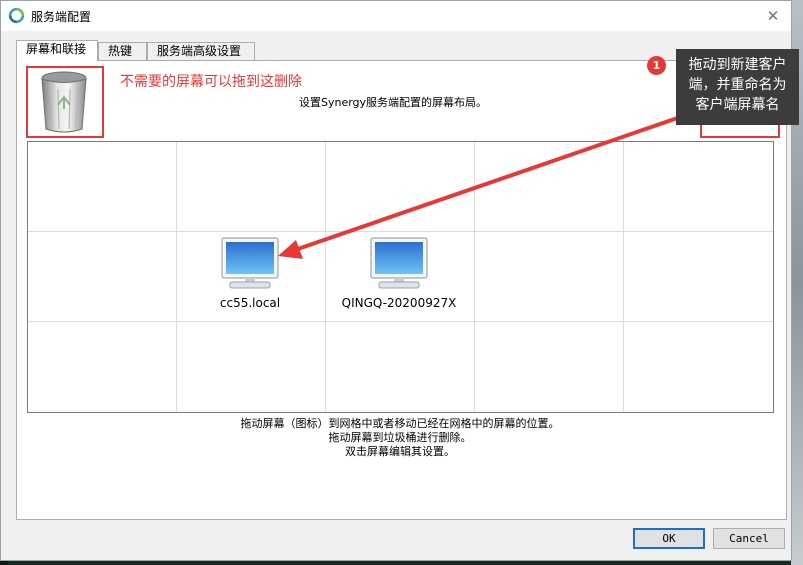  Describe the element at coordinates (737, 65) in the screenshot. I see `tooltip-line: 拖动到新建客户` at that location.